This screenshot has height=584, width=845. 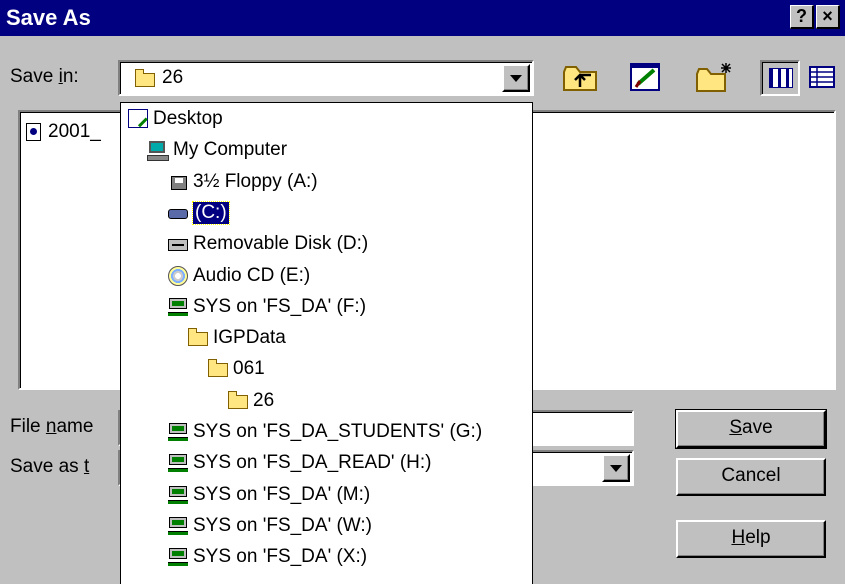 What do you see at coordinates (580, 78) in the screenshot?
I see `up-one-level-icon` at bounding box center [580, 78].